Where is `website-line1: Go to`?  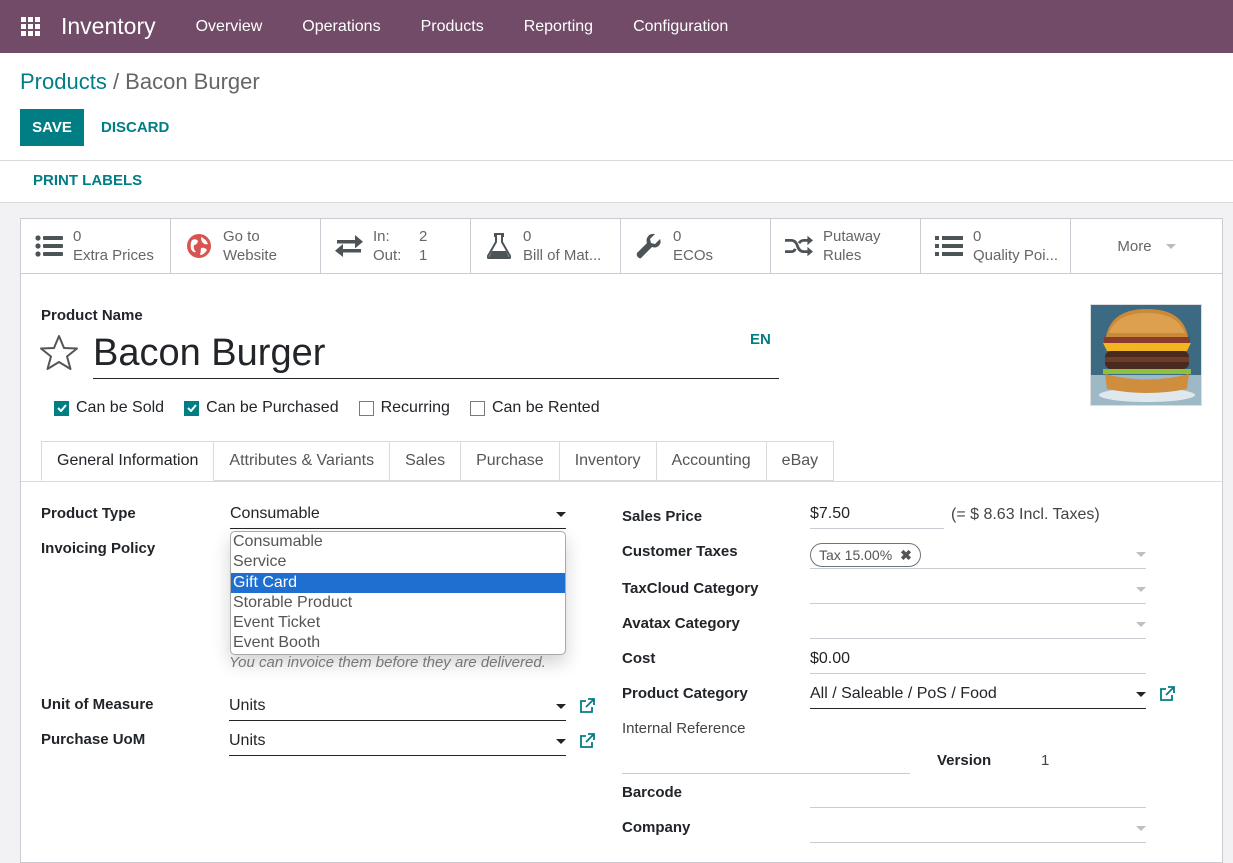 website-line1: Go to is located at coordinates (241, 236).